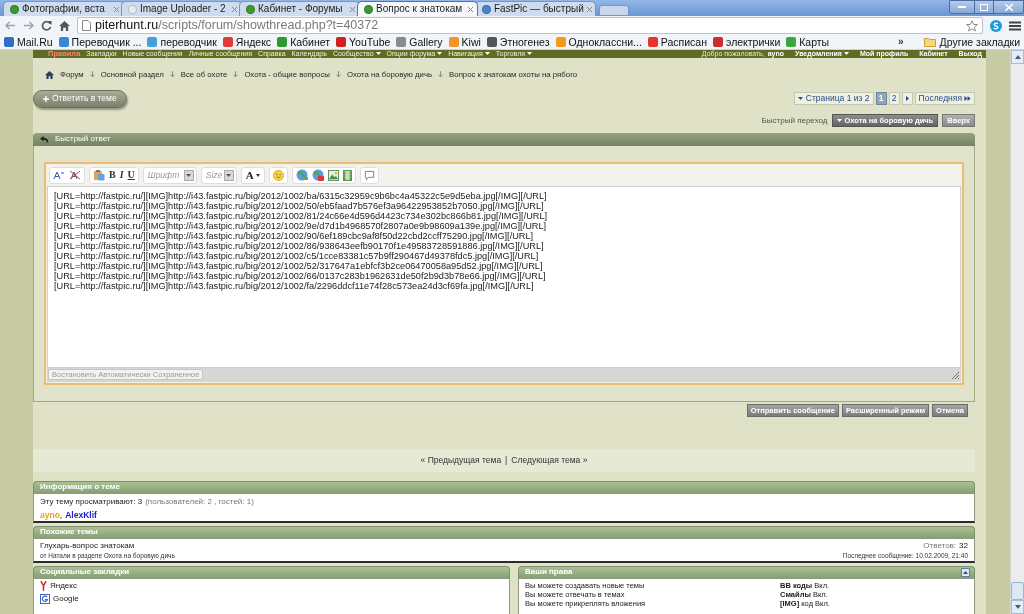 Image resolution: width=1024 pixels, height=614 pixels. Describe the element at coordinates (278, 175) in the screenshot. I see `smiley-icon` at that location.